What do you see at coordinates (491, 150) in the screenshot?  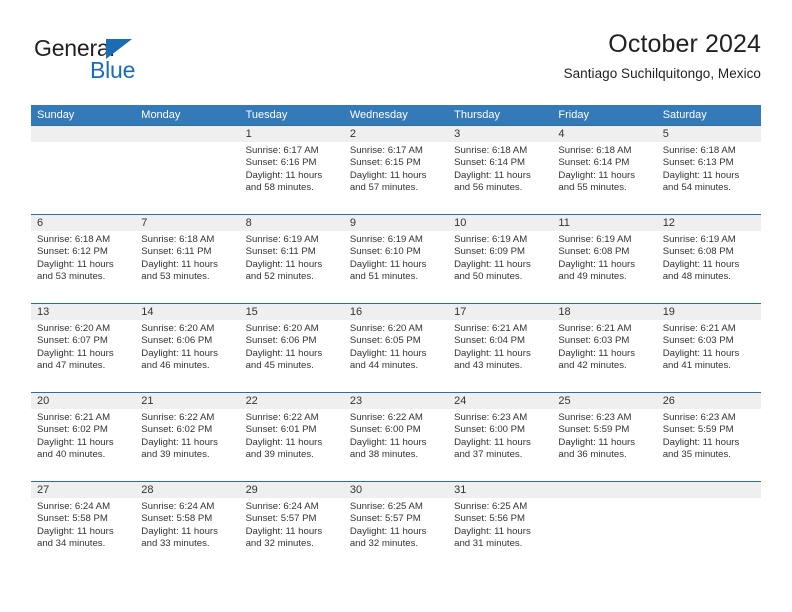 I see `sunrise-text: Sunrise: 6:18 AM` at bounding box center [491, 150].